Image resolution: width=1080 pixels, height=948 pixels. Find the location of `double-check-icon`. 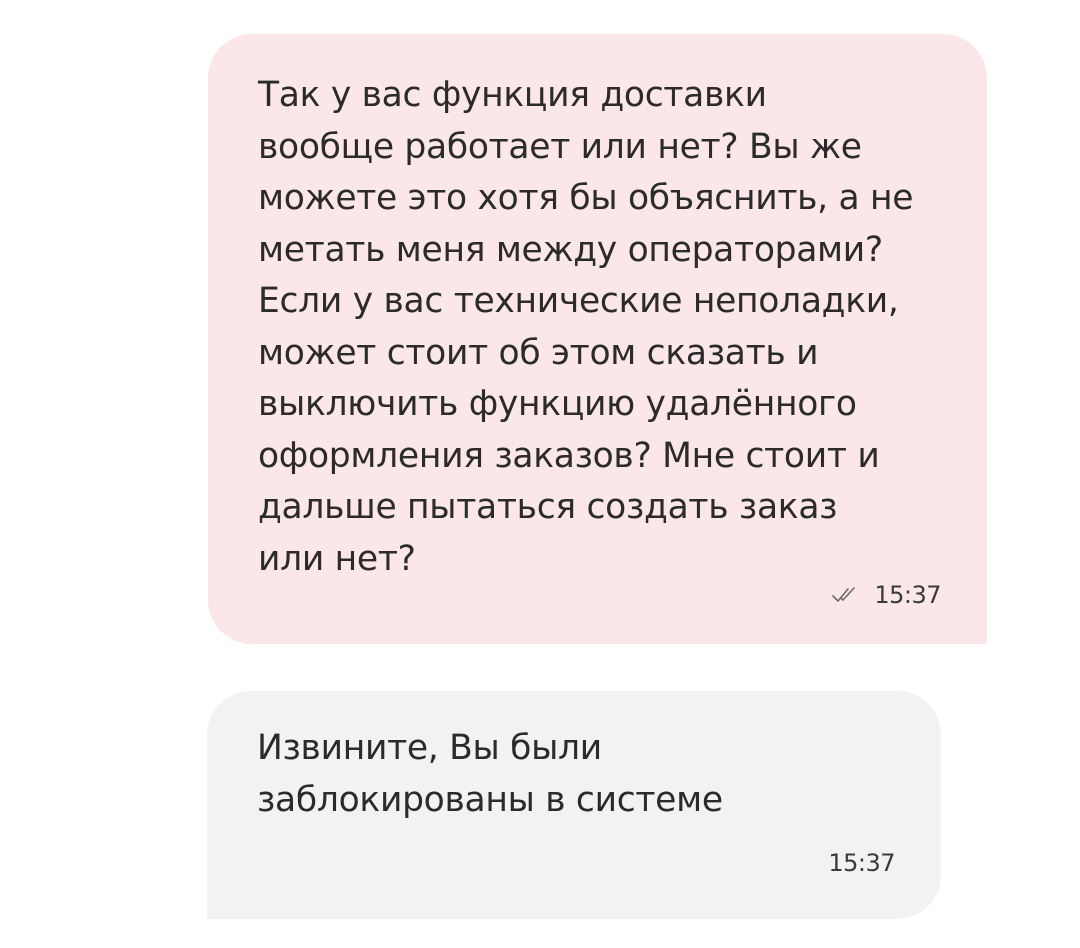

double-check-icon is located at coordinates (844, 594).